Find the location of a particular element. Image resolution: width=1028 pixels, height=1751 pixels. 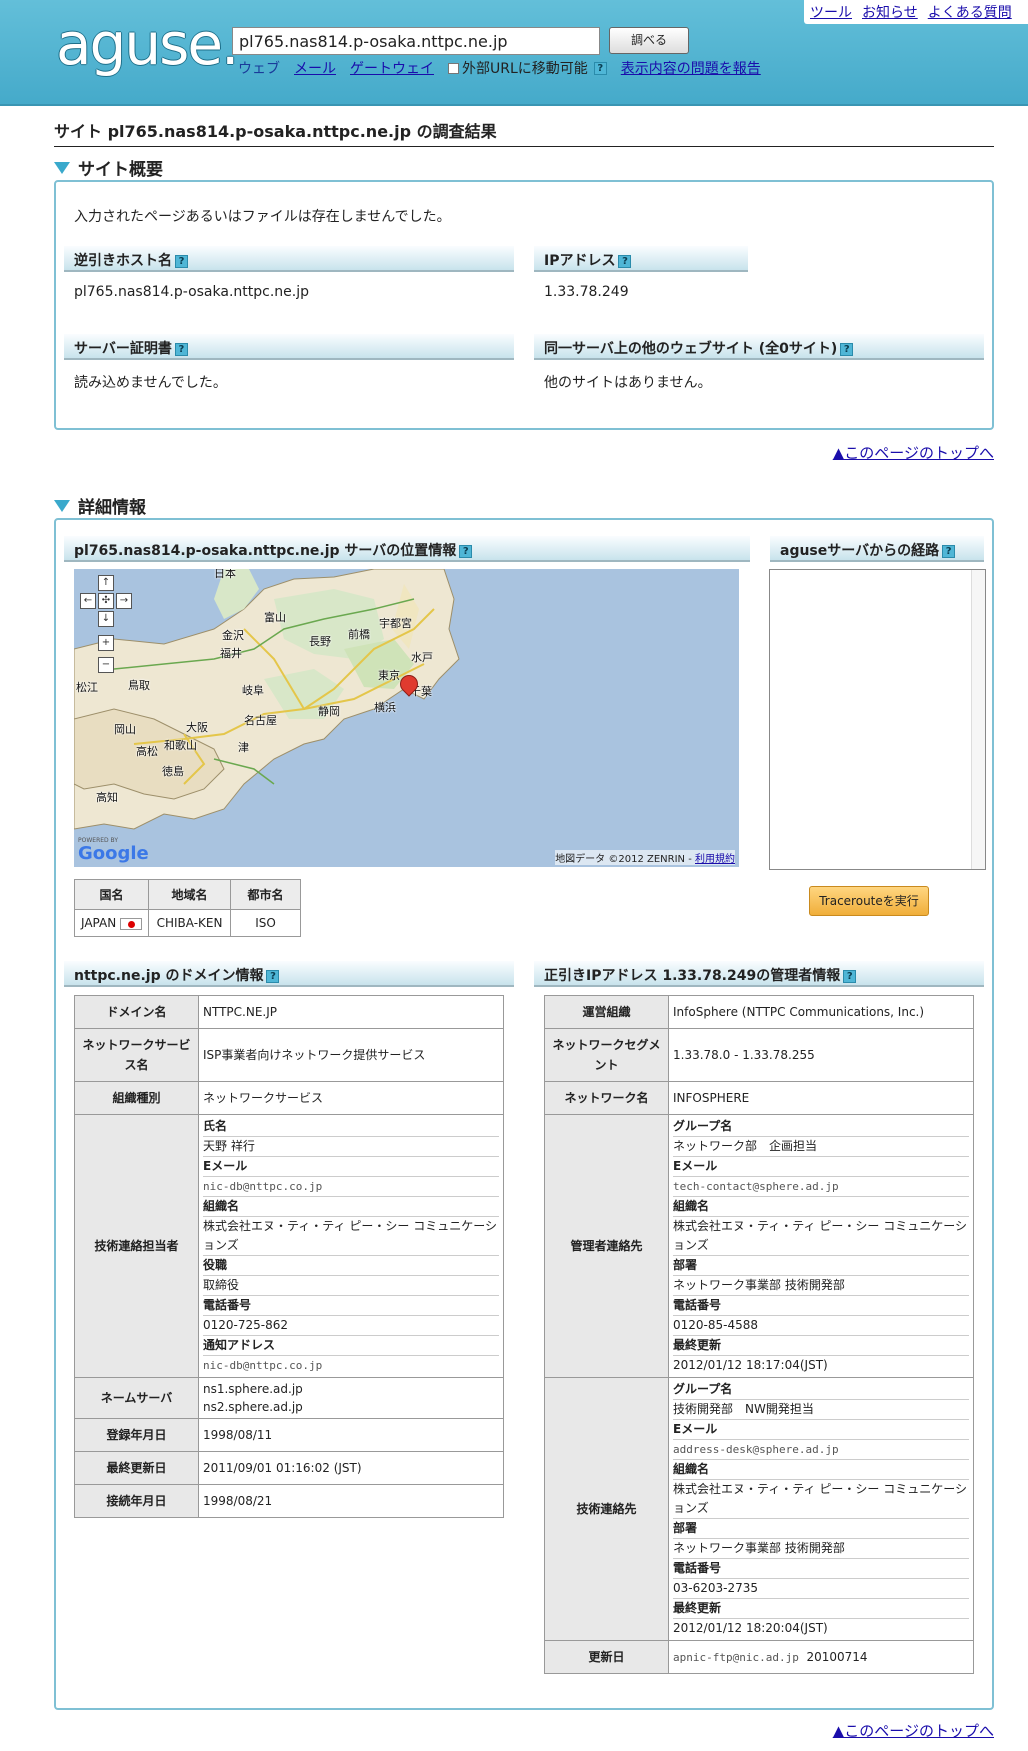

row-key: 接続年月日 is located at coordinates (136, 1501).